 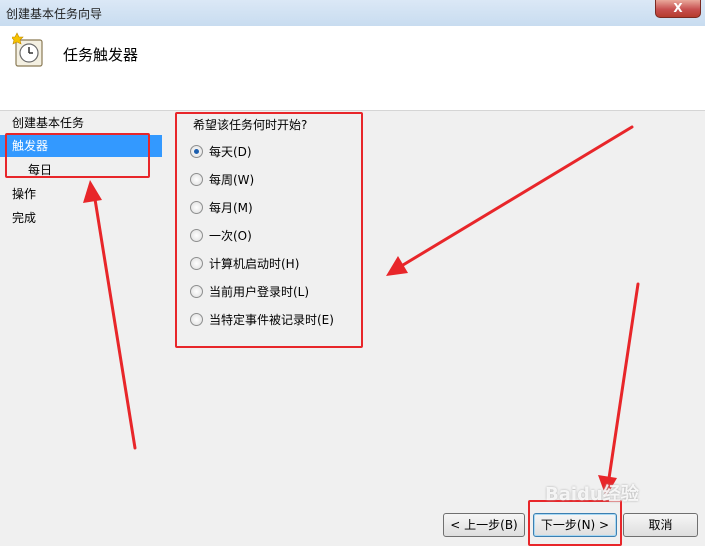 I want to click on arrowhead-options, so click(x=397, y=266).